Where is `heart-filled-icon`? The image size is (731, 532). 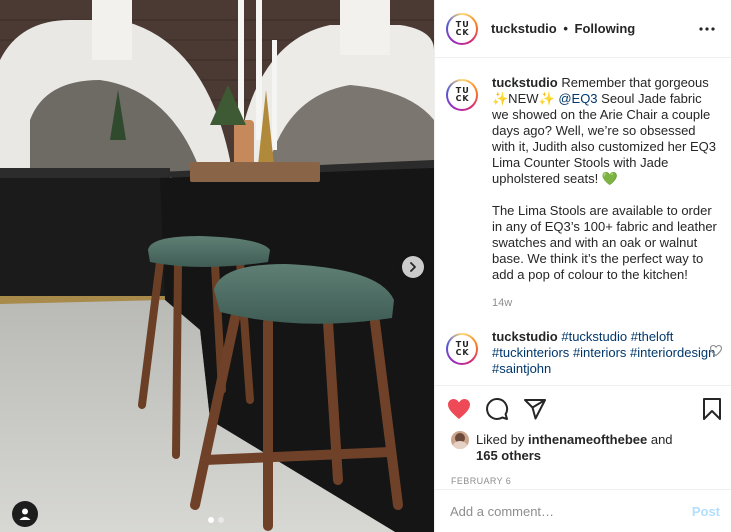 heart-filled-icon is located at coordinates (459, 409).